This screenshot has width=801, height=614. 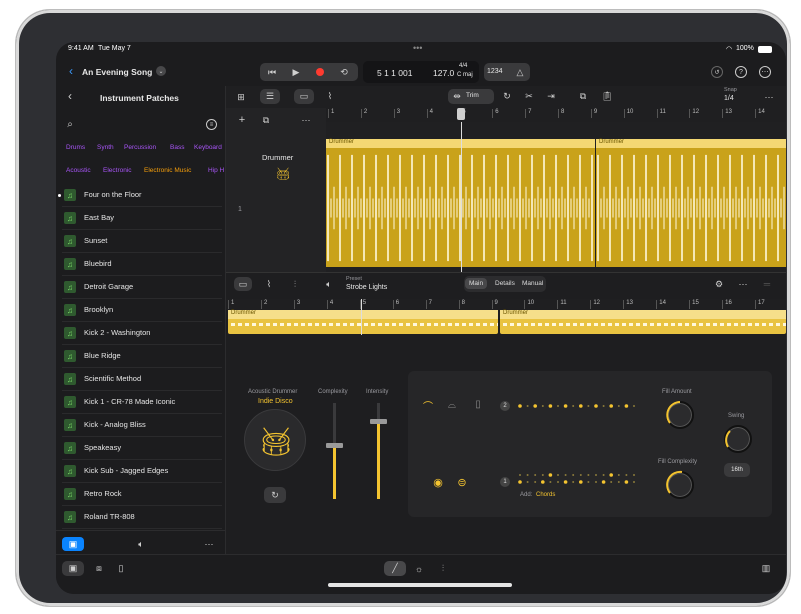 What do you see at coordinates (142, 265) in the screenshot?
I see `list-item: ♫ Bluebird` at bounding box center [142, 265].